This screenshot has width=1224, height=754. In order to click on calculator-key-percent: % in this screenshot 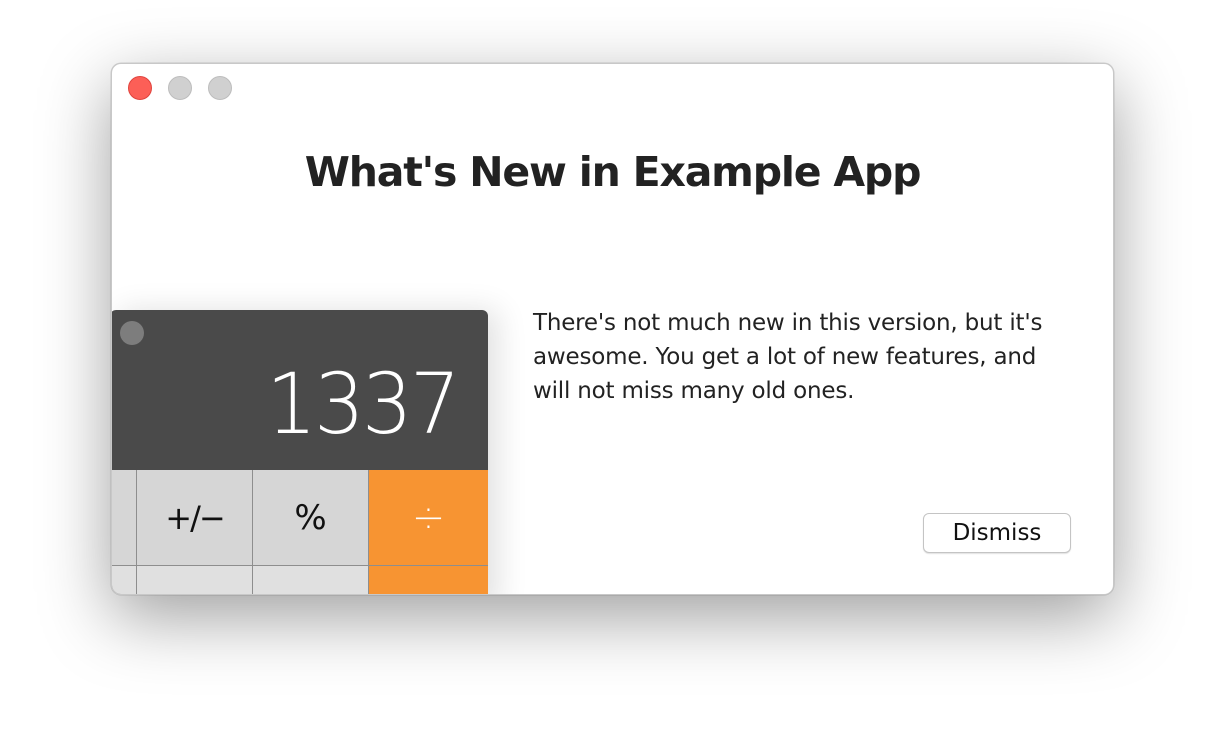, I will do `click(311, 518)`.